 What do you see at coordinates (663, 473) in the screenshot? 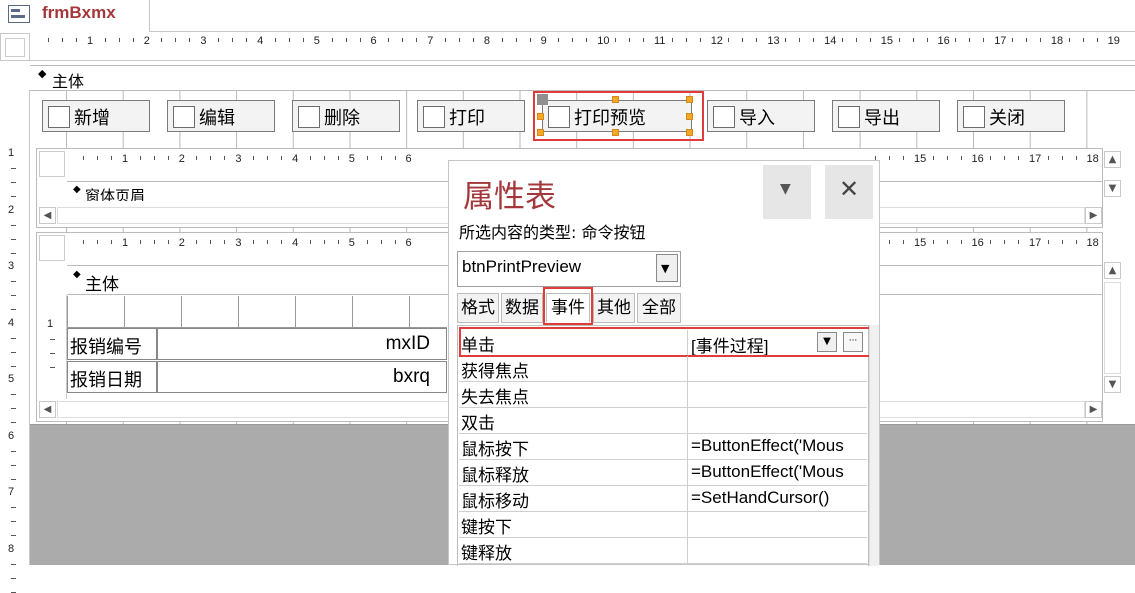
I see `property-row-mouse-up: 鼠标释放 =ButtonEffect('Mous` at bounding box center [663, 473].